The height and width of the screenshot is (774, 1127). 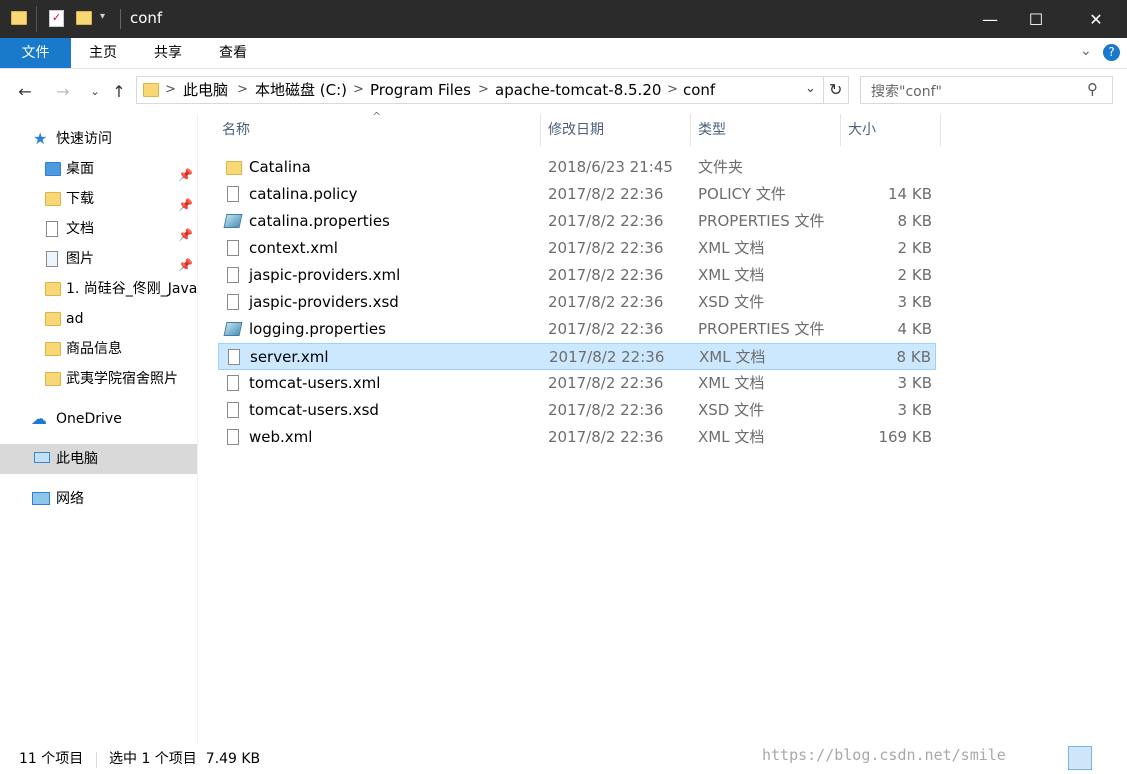 What do you see at coordinates (862, 130) in the screenshot?
I see `column-header-size: 大小` at bounding box center [862, 130].